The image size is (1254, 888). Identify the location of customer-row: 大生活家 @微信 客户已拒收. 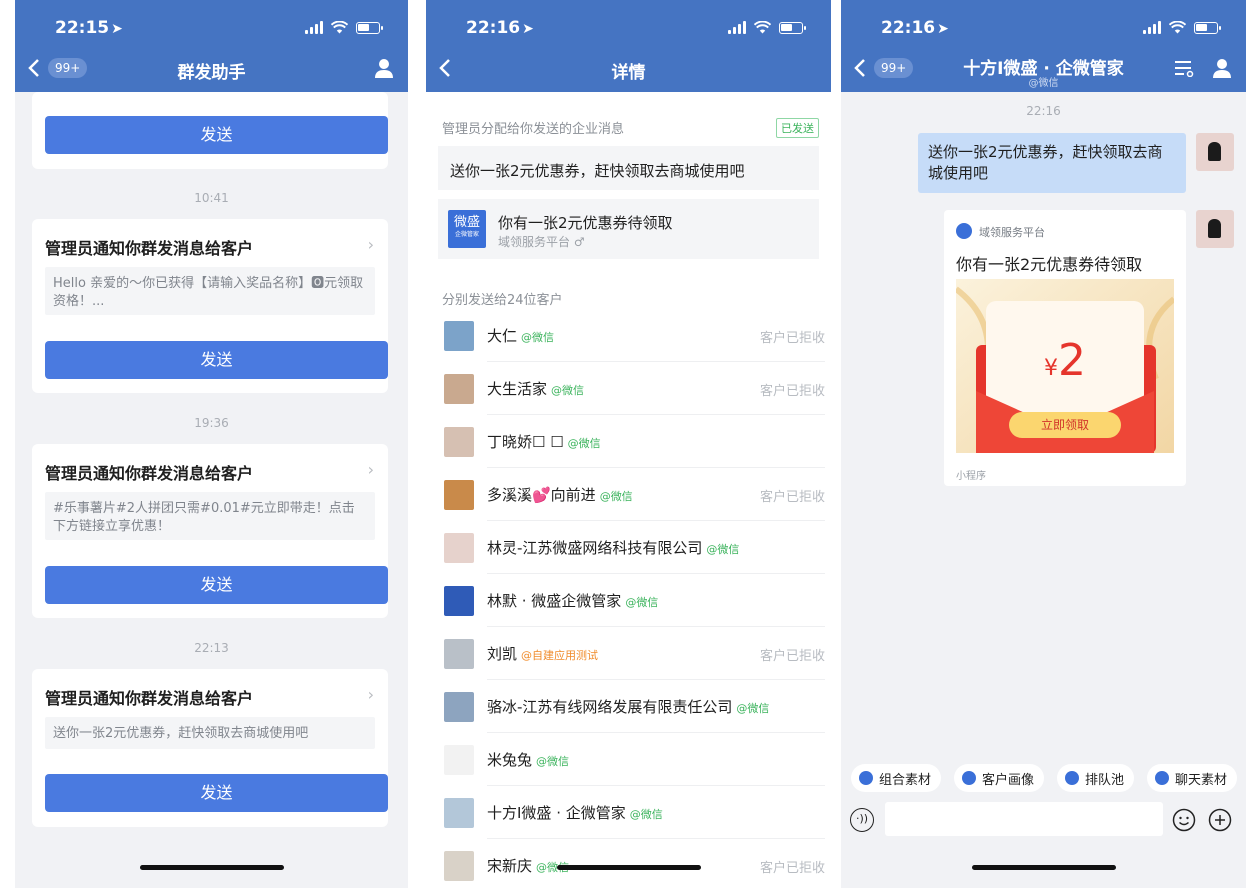
(628, 388).